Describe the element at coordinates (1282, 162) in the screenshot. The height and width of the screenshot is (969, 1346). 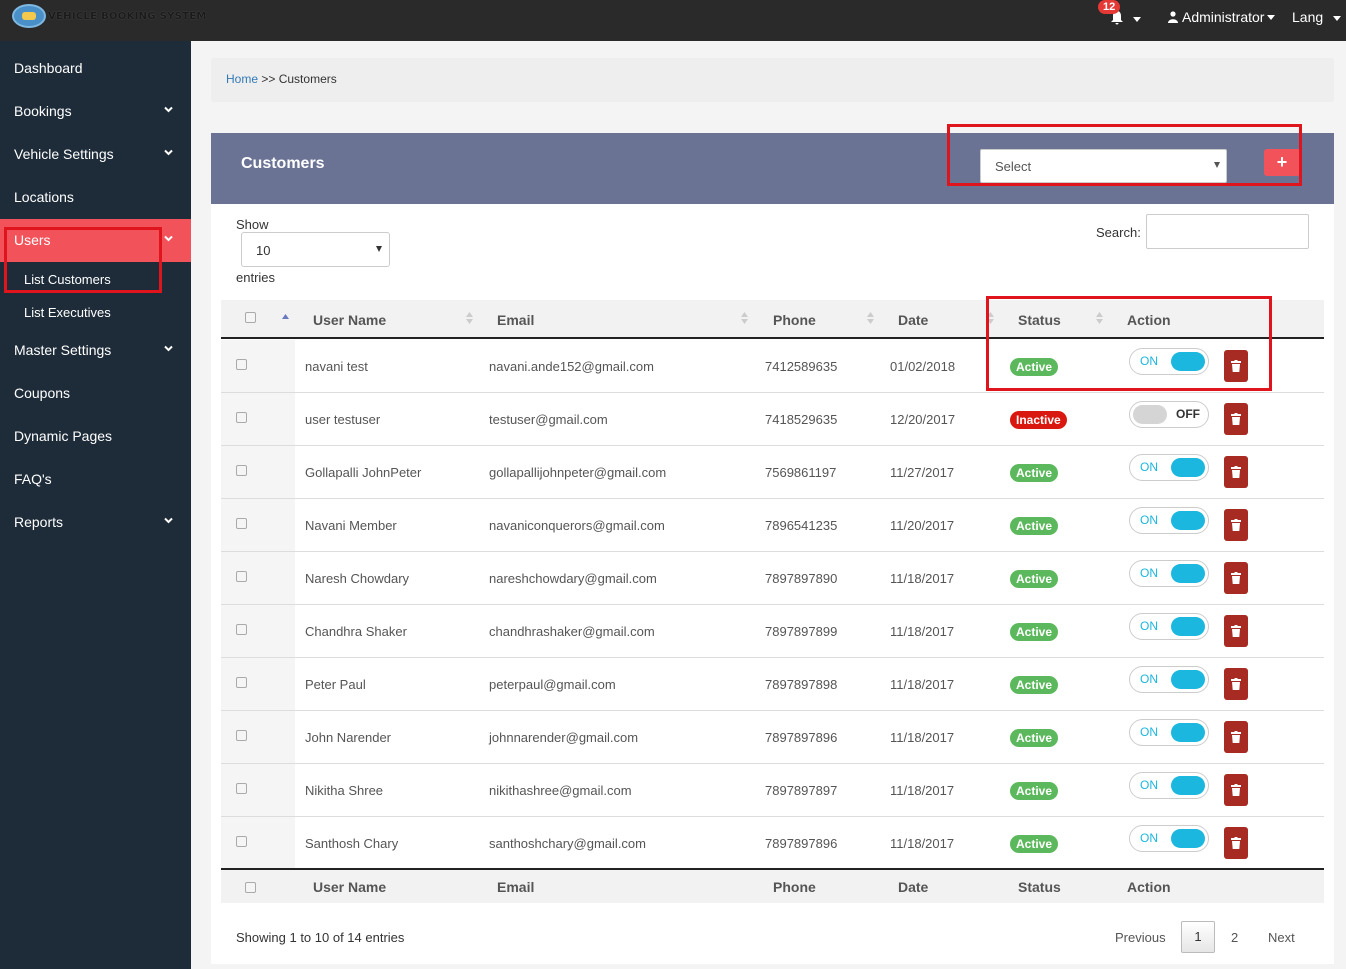
I see `add-customer-button: +` at that location.